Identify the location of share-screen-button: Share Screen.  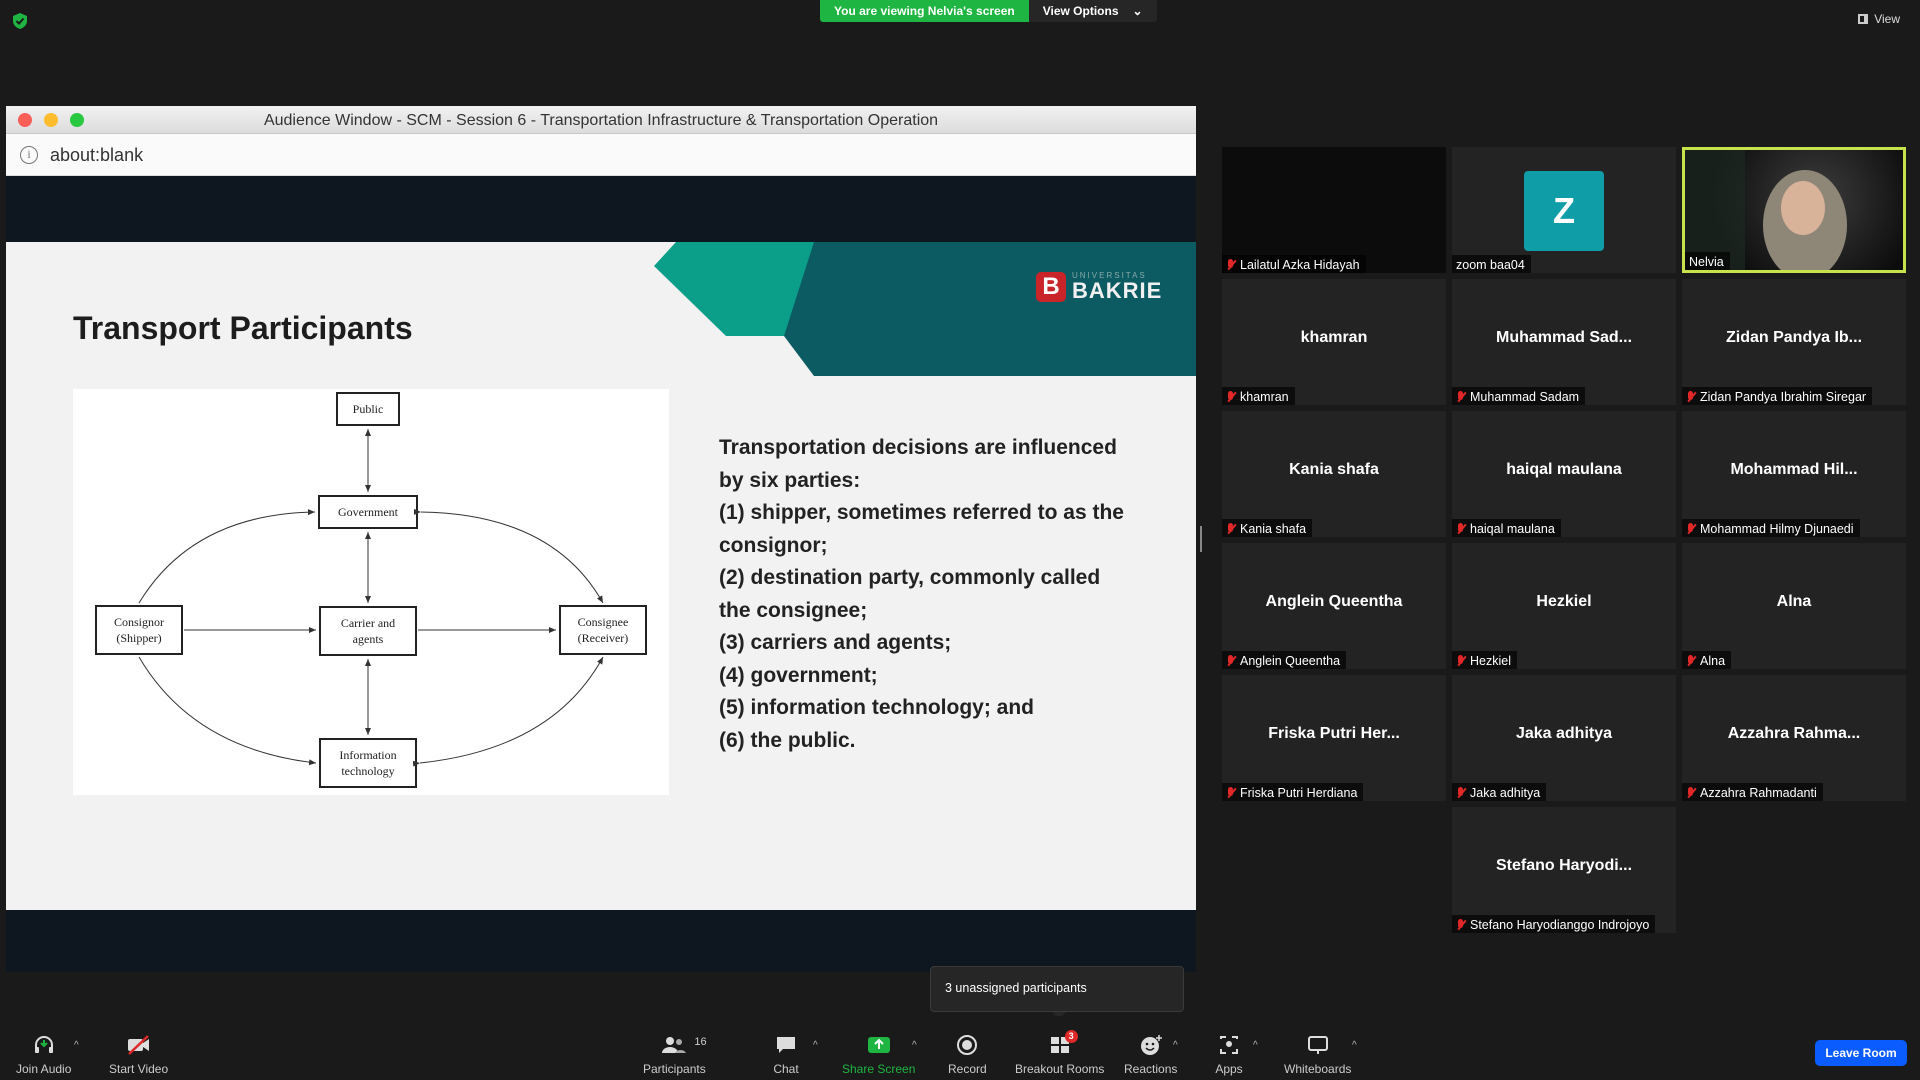
(878, 1055).